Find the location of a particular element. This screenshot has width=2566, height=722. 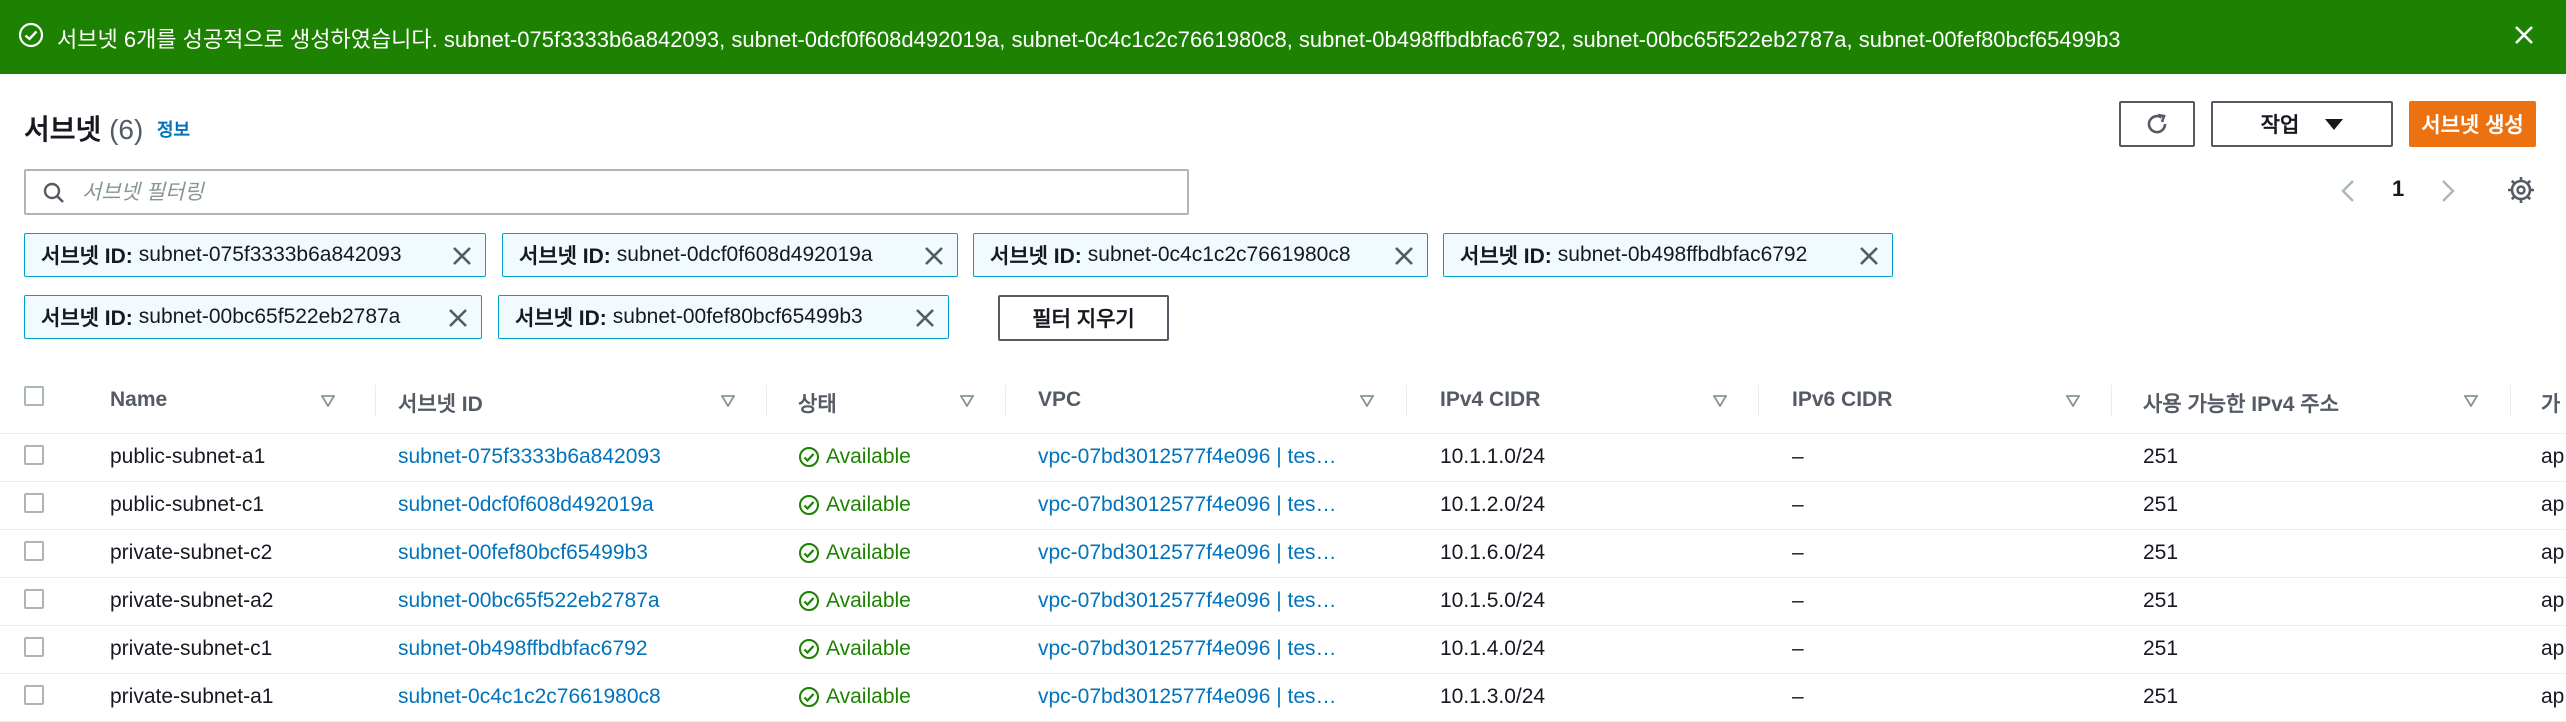

filter-token-value: subnet-00bc65f522eb2787a is located at coordinates (269, 316).